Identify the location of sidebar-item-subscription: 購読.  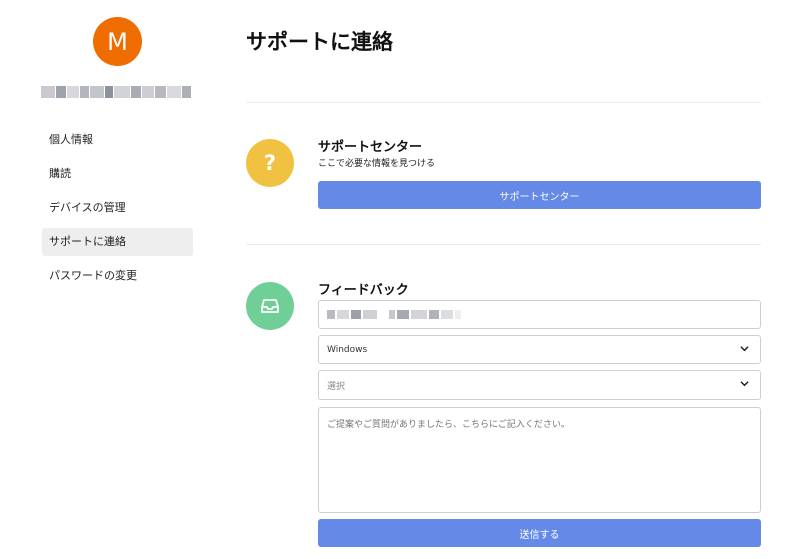
(117, 174).